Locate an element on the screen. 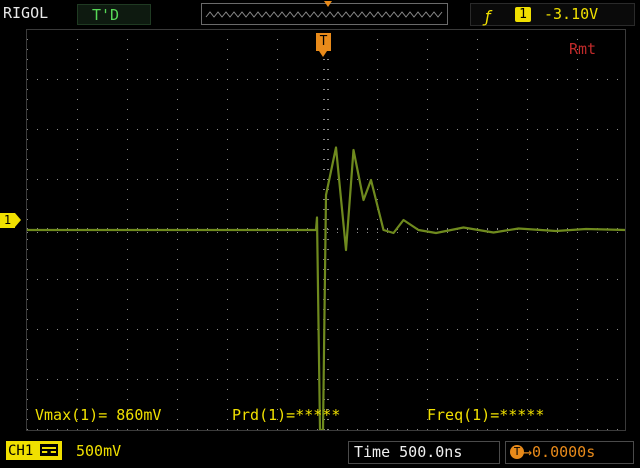 This screenshot has width=640, height=468. trigger-position-marker: T is located at coordinates (323, 45).